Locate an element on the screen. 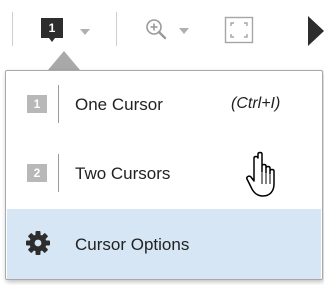 This screenshot has height=285, width=324. menu-item-label: Cursor Options is located at coordinates (132, 244).